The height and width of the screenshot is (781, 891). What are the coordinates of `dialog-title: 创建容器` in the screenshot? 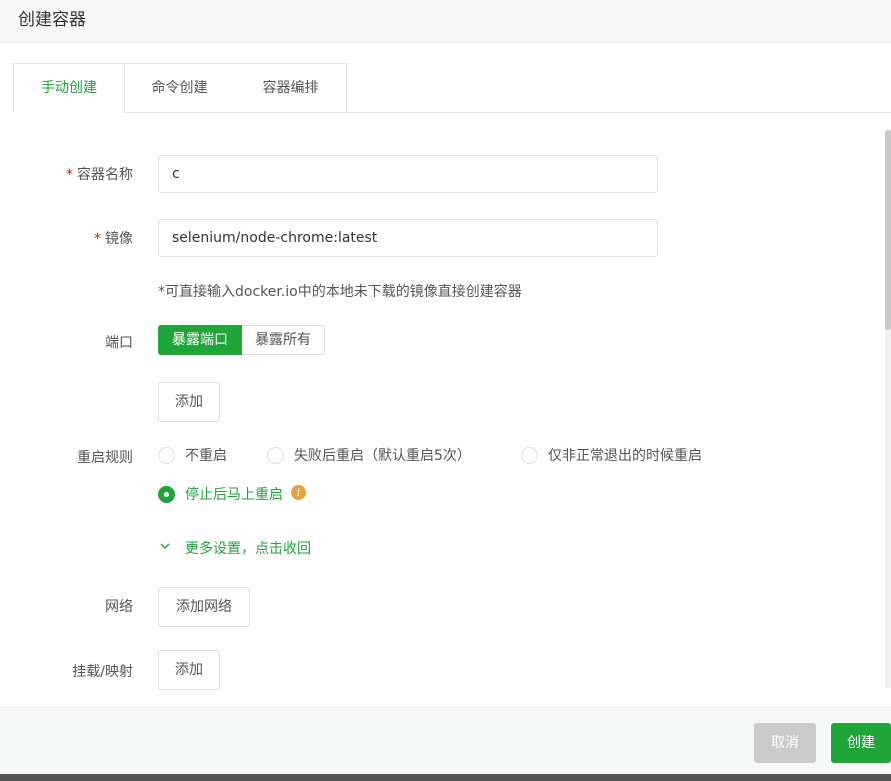 It's located at (52, 20).